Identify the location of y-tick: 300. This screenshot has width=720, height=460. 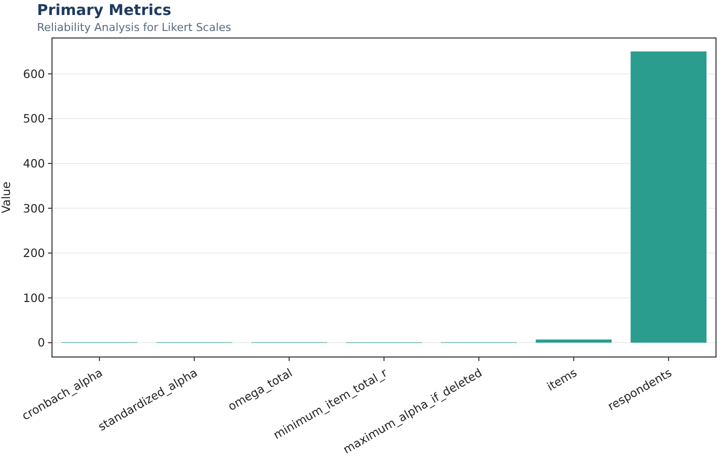
(37, 208).